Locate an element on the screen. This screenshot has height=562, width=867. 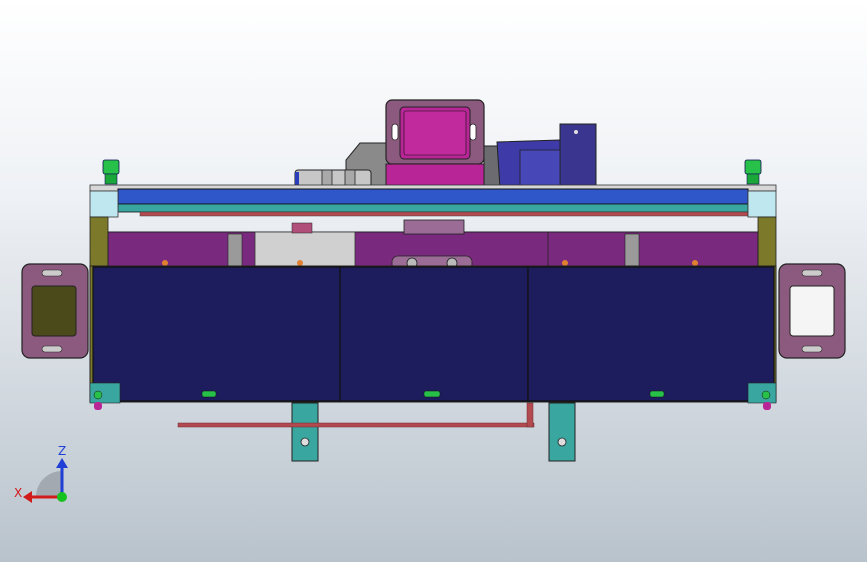
bottom-legs is located at coordinates (376, 432).